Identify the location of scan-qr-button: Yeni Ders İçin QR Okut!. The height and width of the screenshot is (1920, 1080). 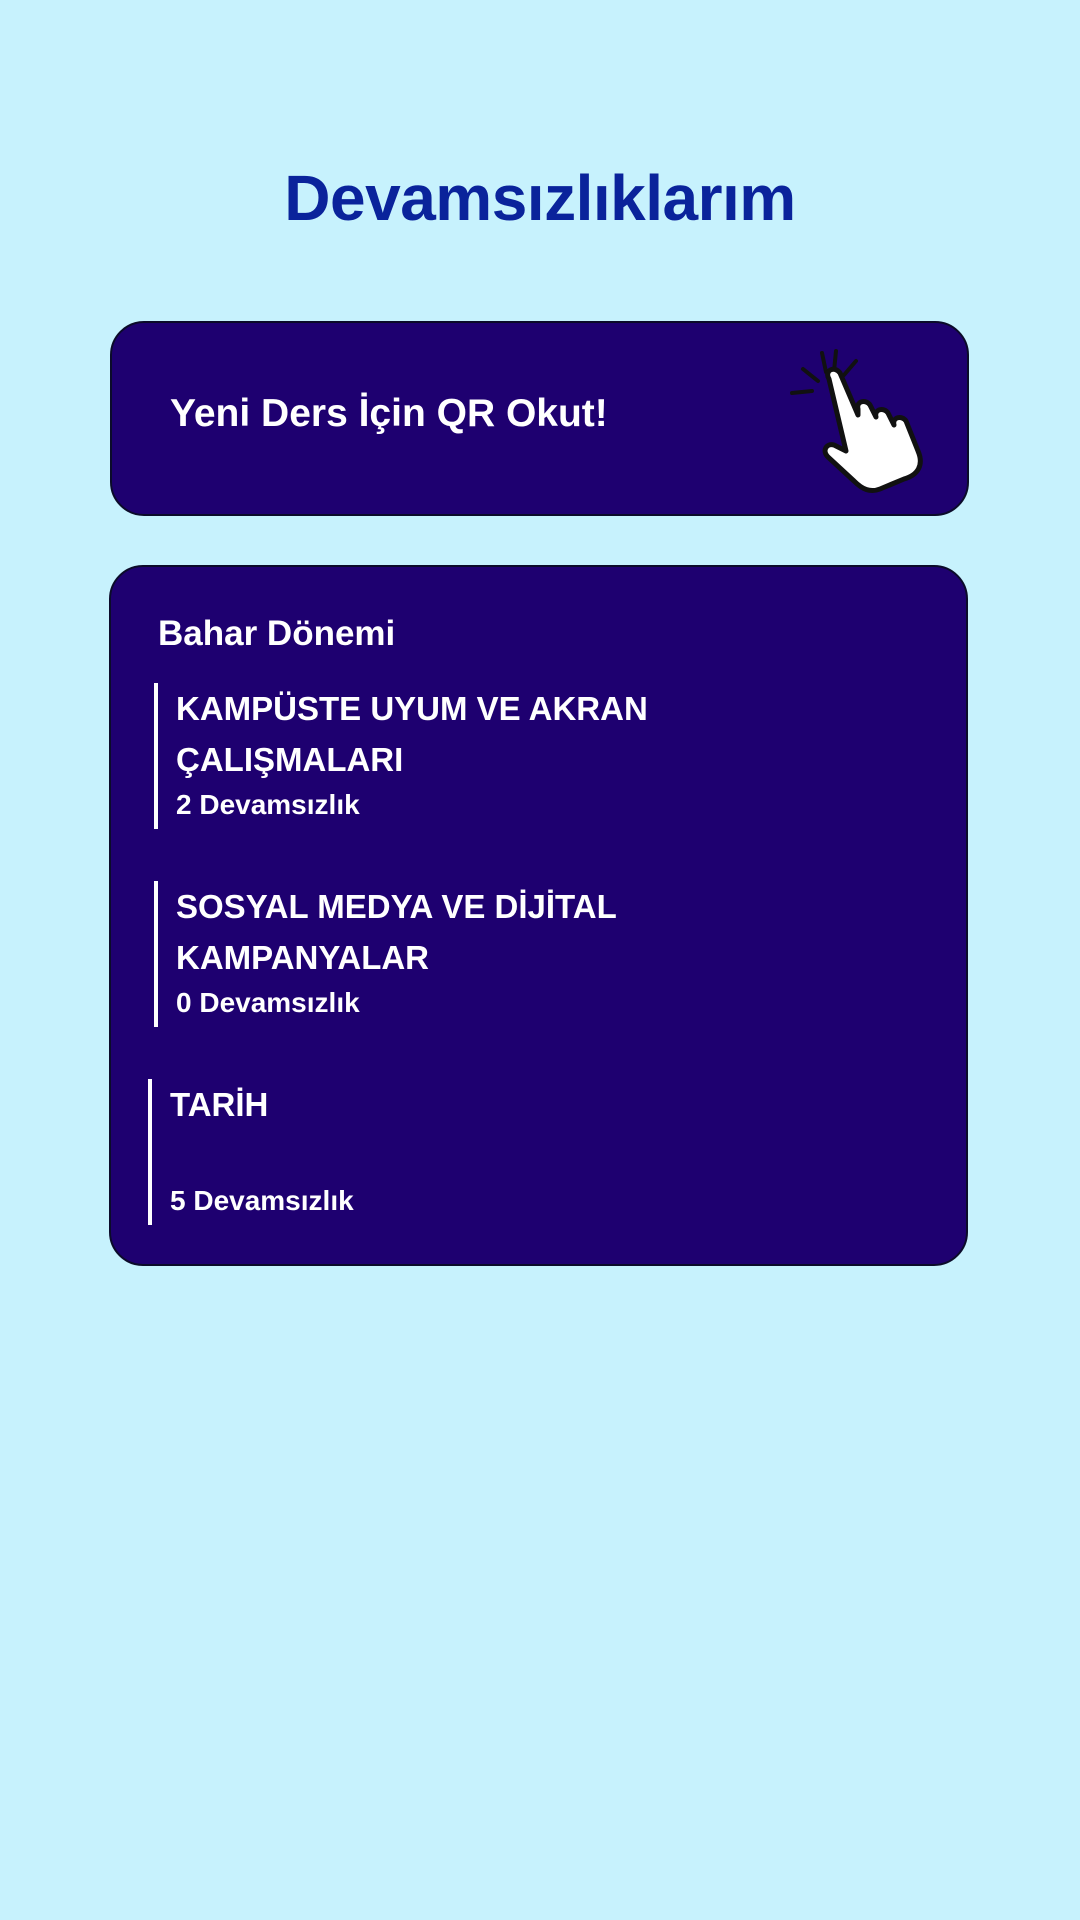
(539, 418).